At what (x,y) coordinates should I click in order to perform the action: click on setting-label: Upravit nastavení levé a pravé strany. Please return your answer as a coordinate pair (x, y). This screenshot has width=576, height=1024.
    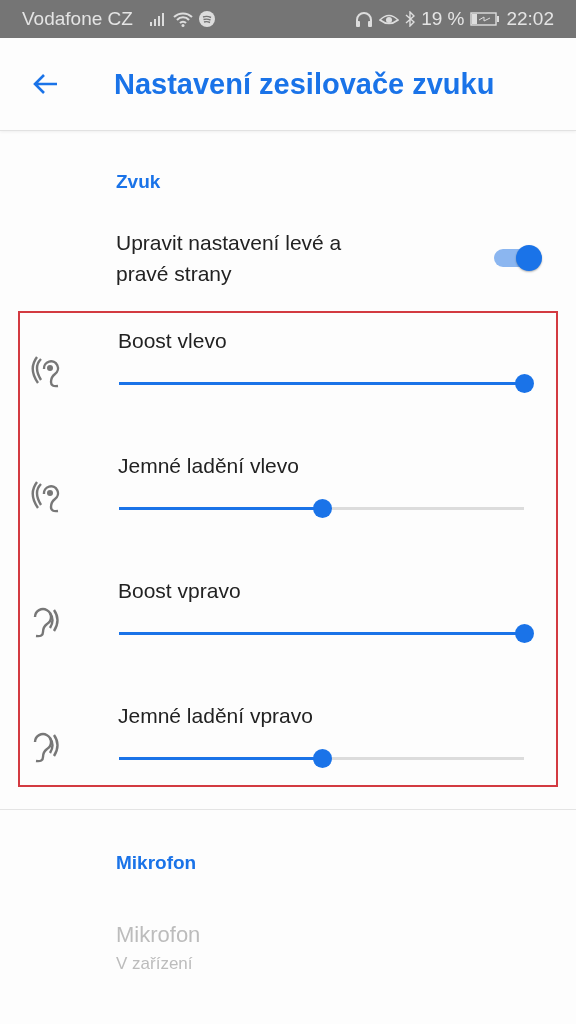
    Looking at the image, I should click on (229, 258).